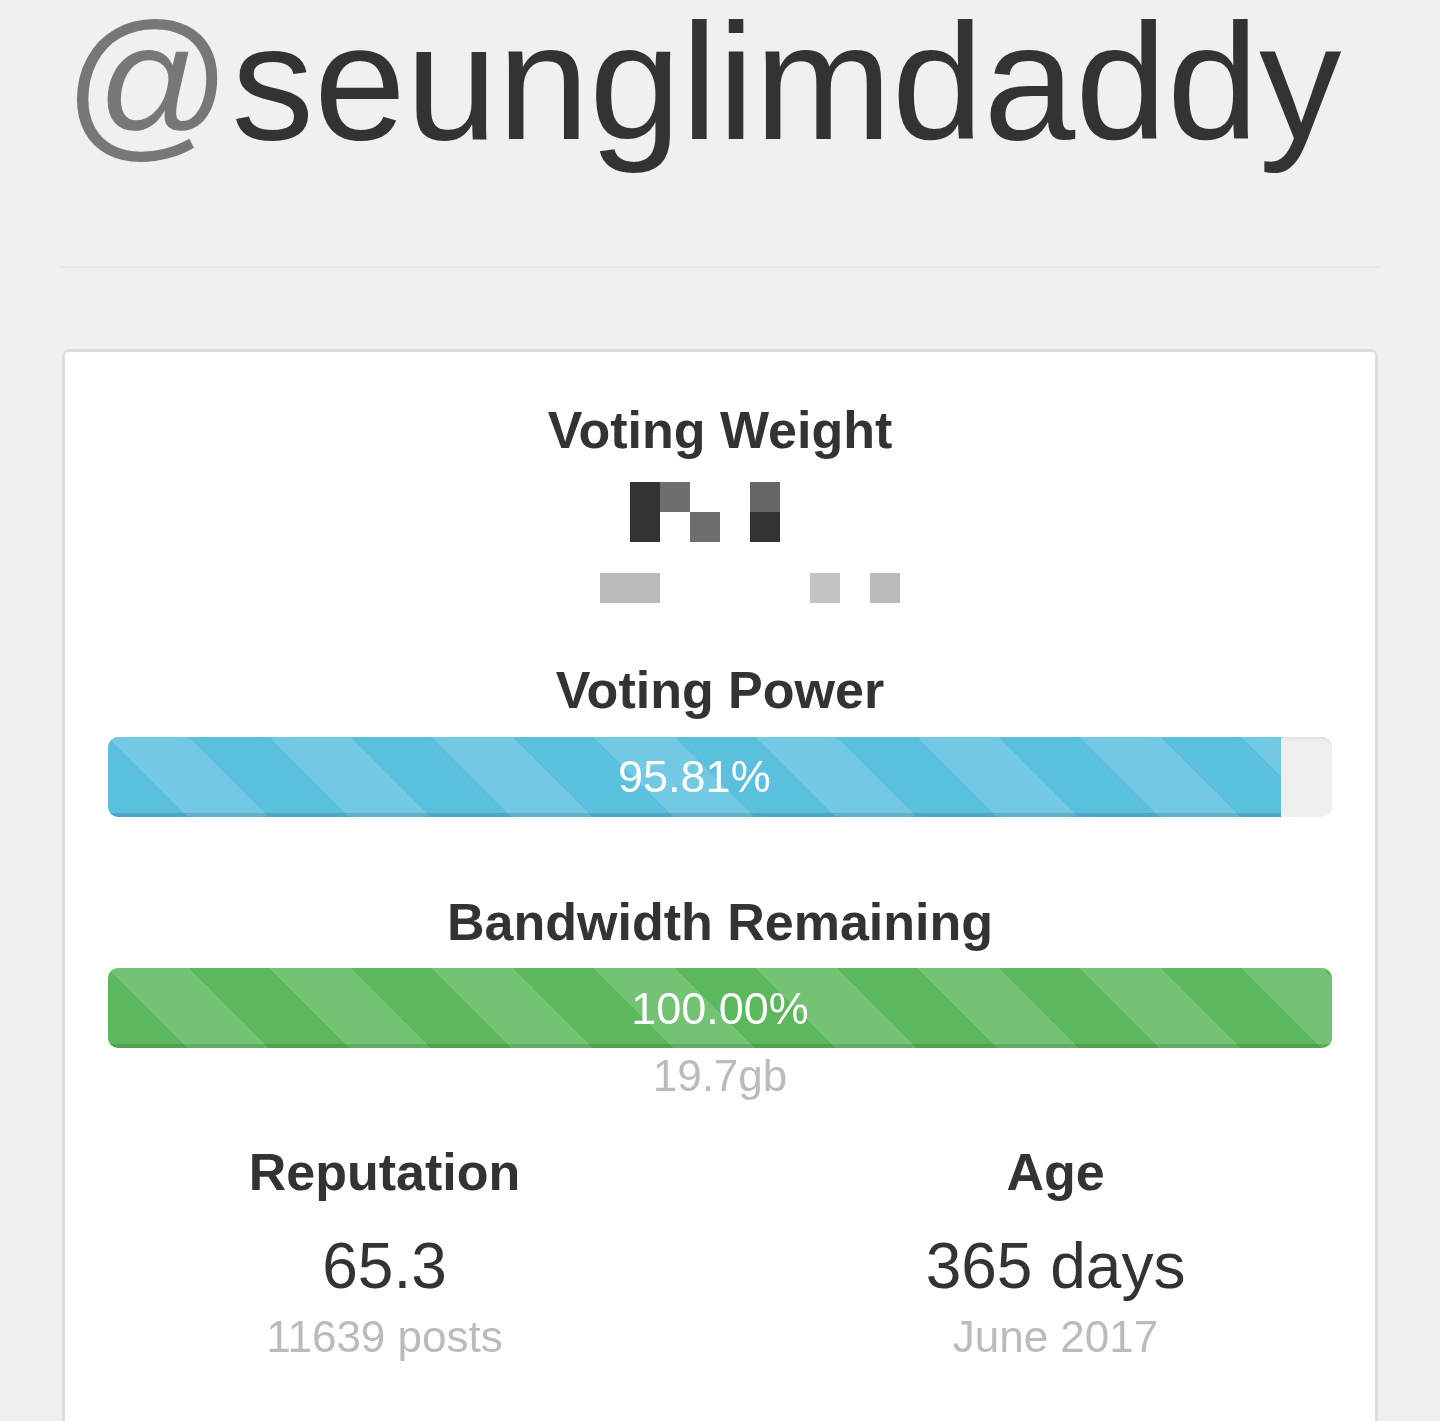 Image resolution: width=1440 pixels, height=1421 pixels. Describe the element at coordinates (694, 777) in the screenshot. I see `progress-reading: 95.81%` at that location.